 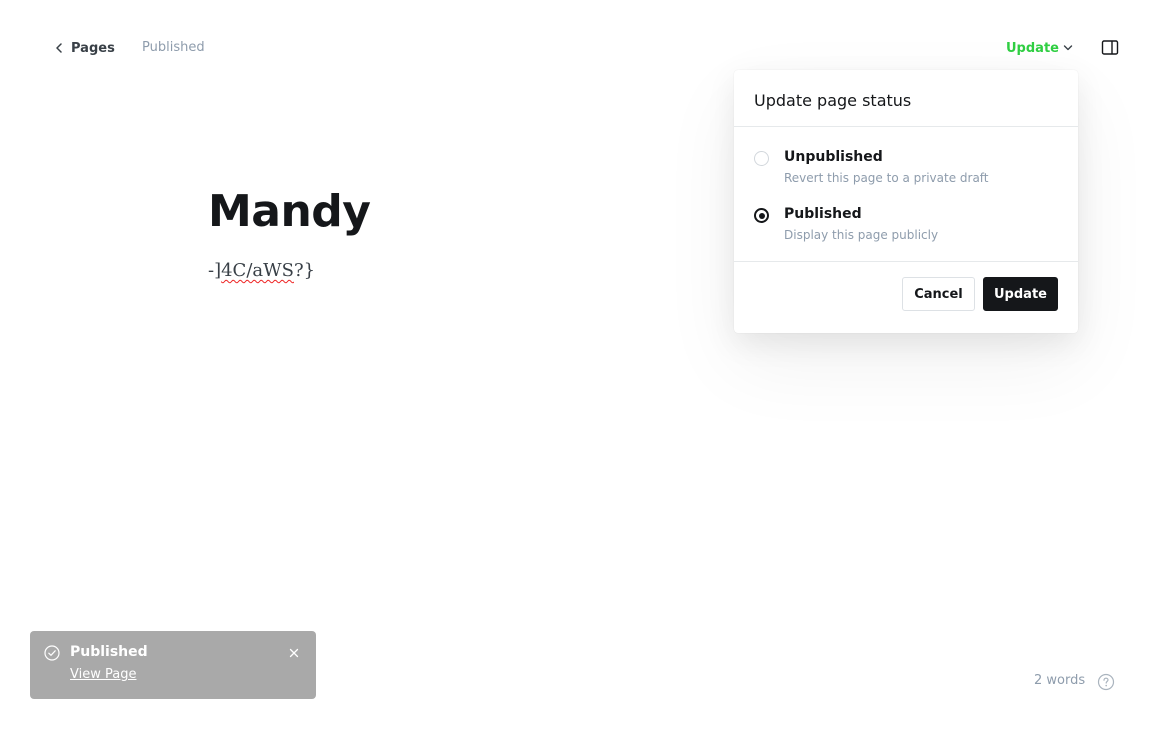 I want to click on post-status: Published, so click(x=173, y=47).